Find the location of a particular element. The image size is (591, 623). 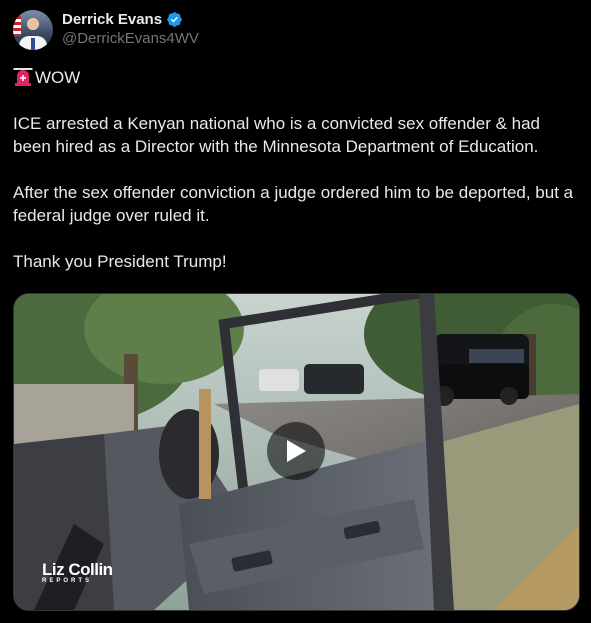

watermark-main-text: Liz Collin is located at coordinates (77, 569).